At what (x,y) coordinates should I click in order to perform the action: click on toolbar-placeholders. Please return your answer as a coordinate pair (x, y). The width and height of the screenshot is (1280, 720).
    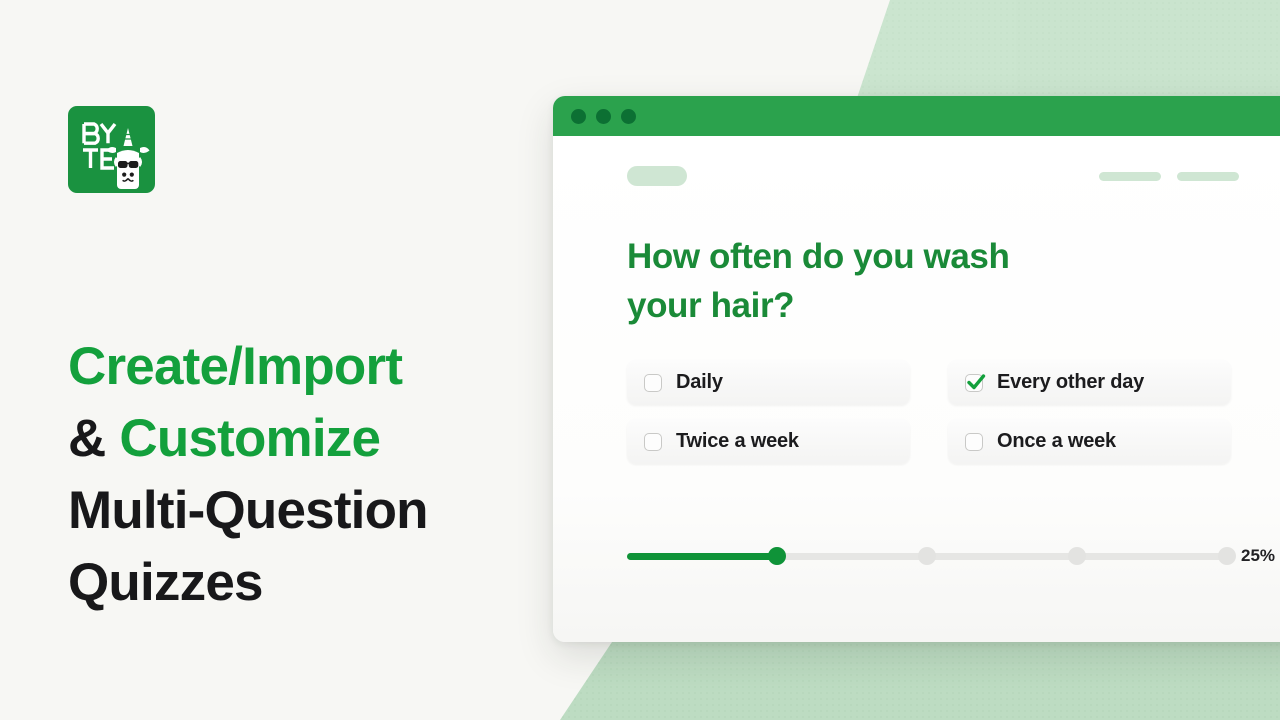
    Looking at the image, I should click on (933, 161).